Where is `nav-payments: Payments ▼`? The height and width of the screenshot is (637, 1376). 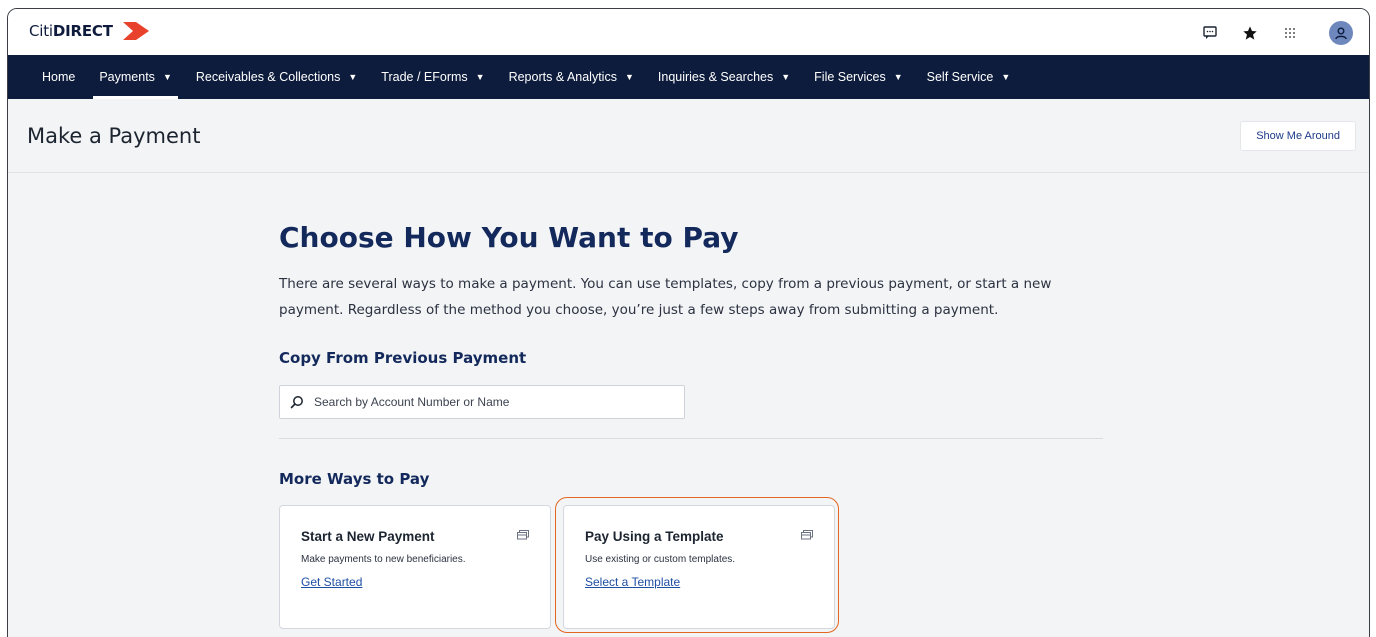 nav-payments: Payments ▼ is located at coordinates (135, 77).